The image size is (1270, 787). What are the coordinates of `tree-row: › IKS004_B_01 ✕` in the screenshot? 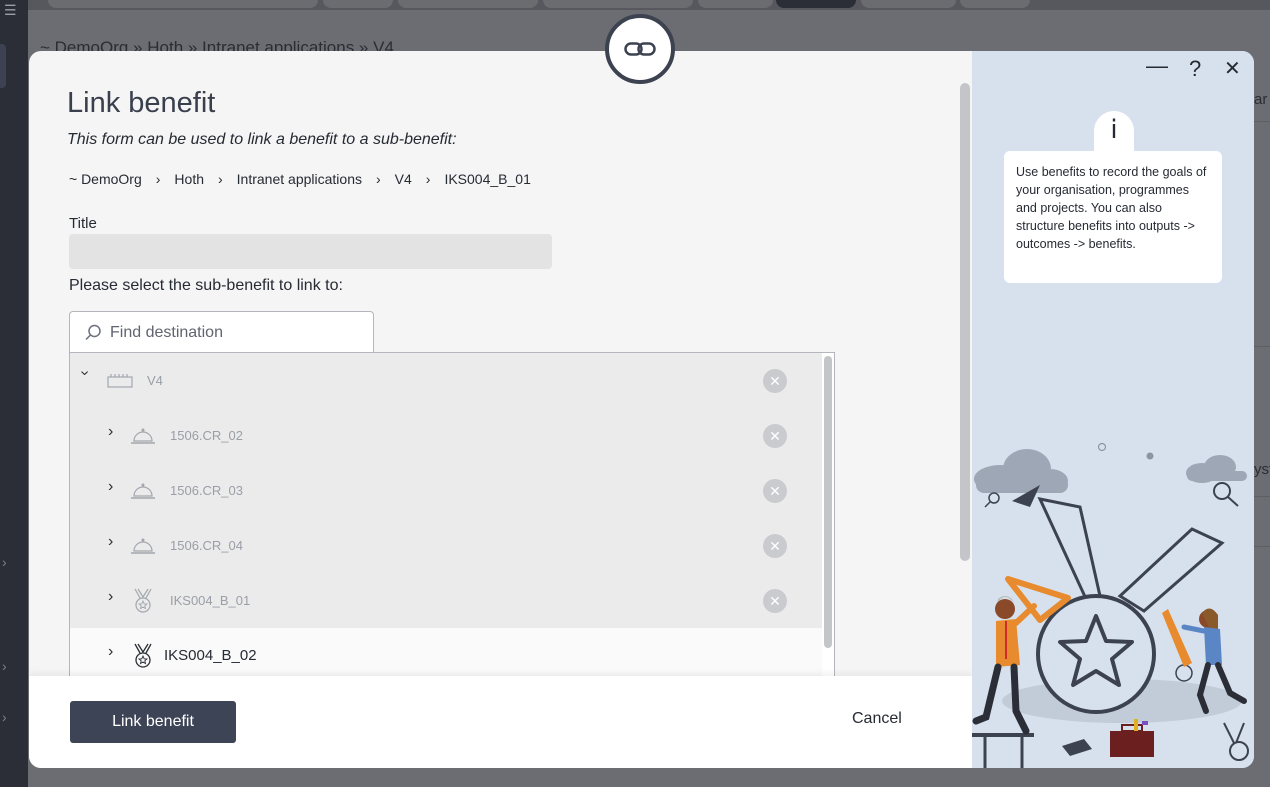 It's located at (446, 600).